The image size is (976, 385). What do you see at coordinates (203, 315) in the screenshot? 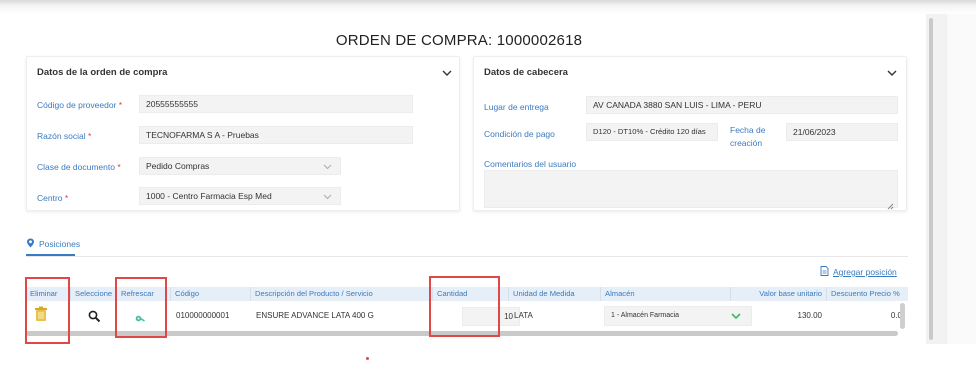
I see `row-codigo: 010000000001` at bounding box center [203, 315].